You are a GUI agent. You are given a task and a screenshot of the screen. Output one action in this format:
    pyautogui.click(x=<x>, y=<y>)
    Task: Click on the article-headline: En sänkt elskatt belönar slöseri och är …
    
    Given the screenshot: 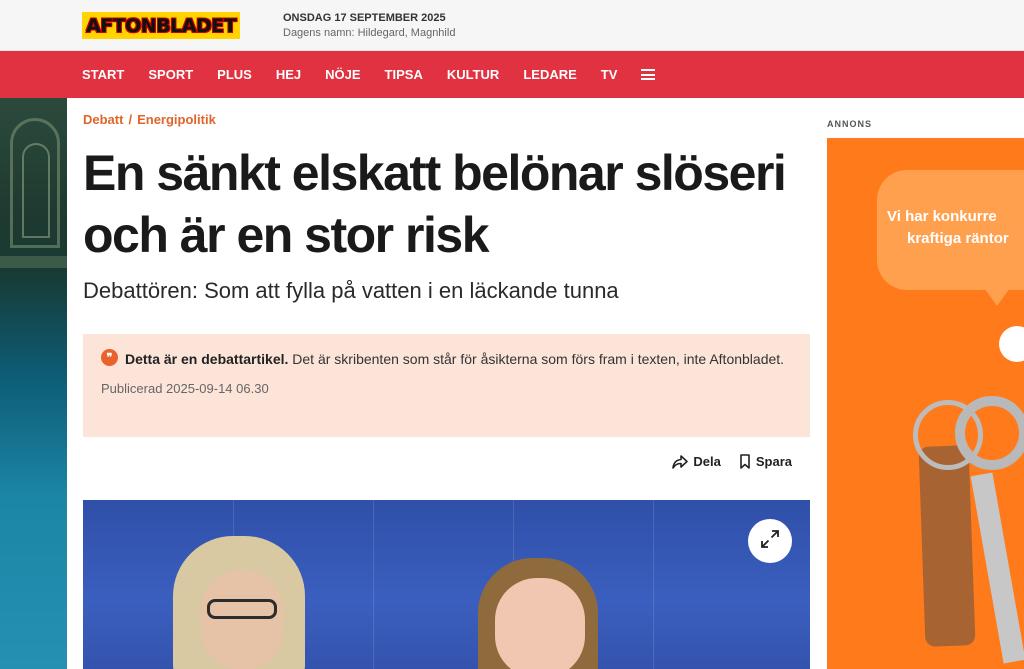 What is the action you would take?
    pyautogui.click(x=435, y=204)
    